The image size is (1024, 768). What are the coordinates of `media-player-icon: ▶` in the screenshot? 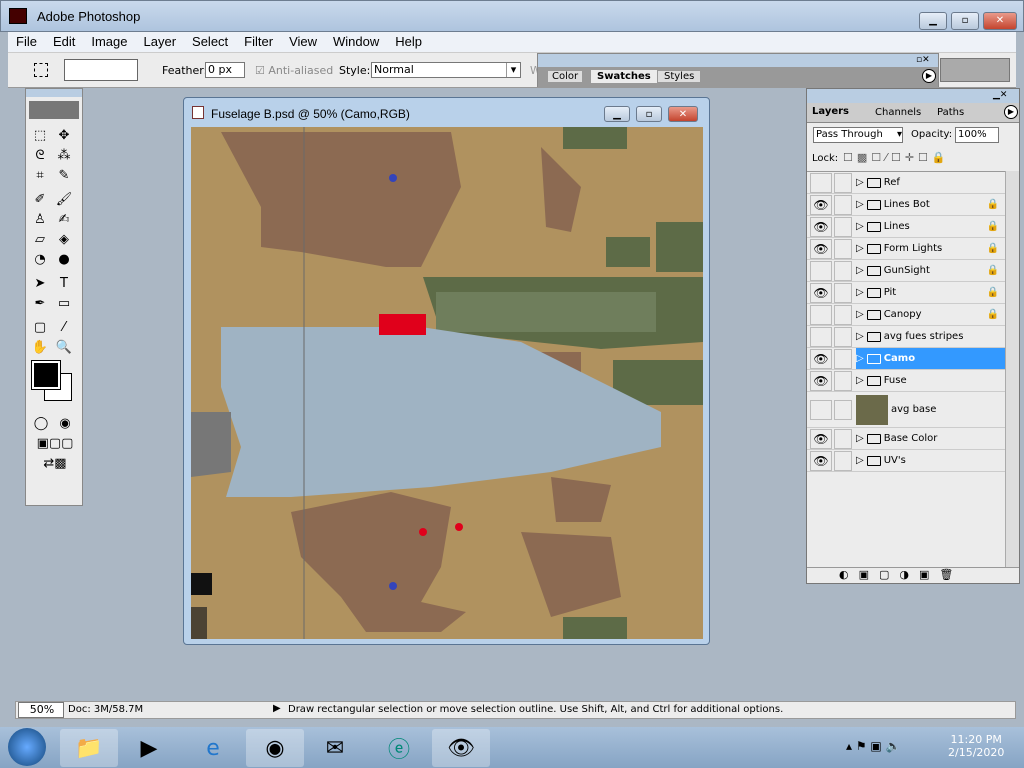 It's located at (149, 748).